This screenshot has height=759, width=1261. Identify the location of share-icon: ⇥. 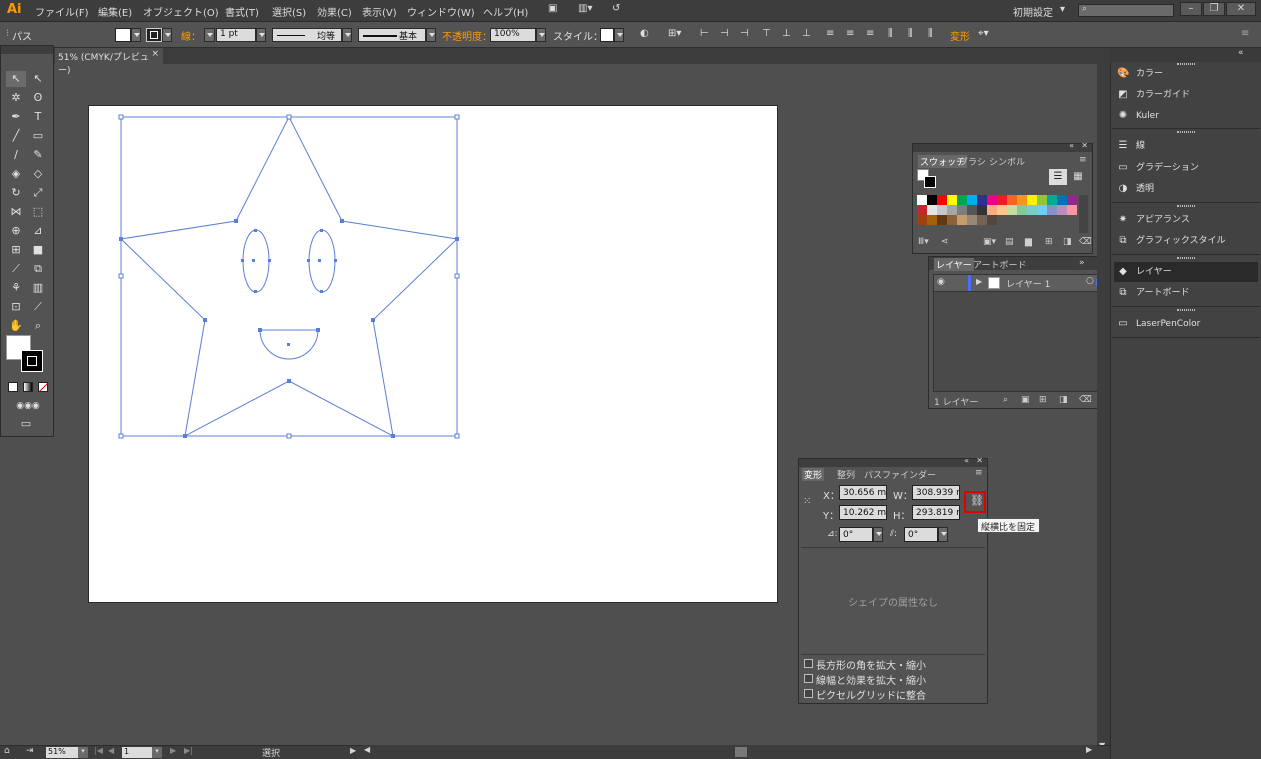
(30, 751).